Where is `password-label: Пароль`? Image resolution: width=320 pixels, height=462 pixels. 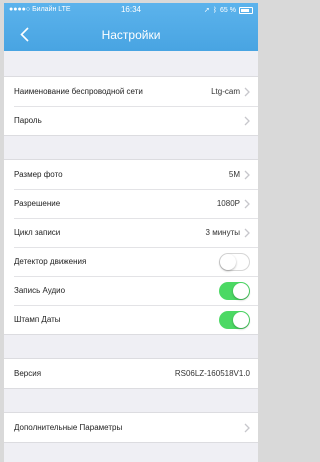
password-label: Пароль is located at coordinates (28, 120).